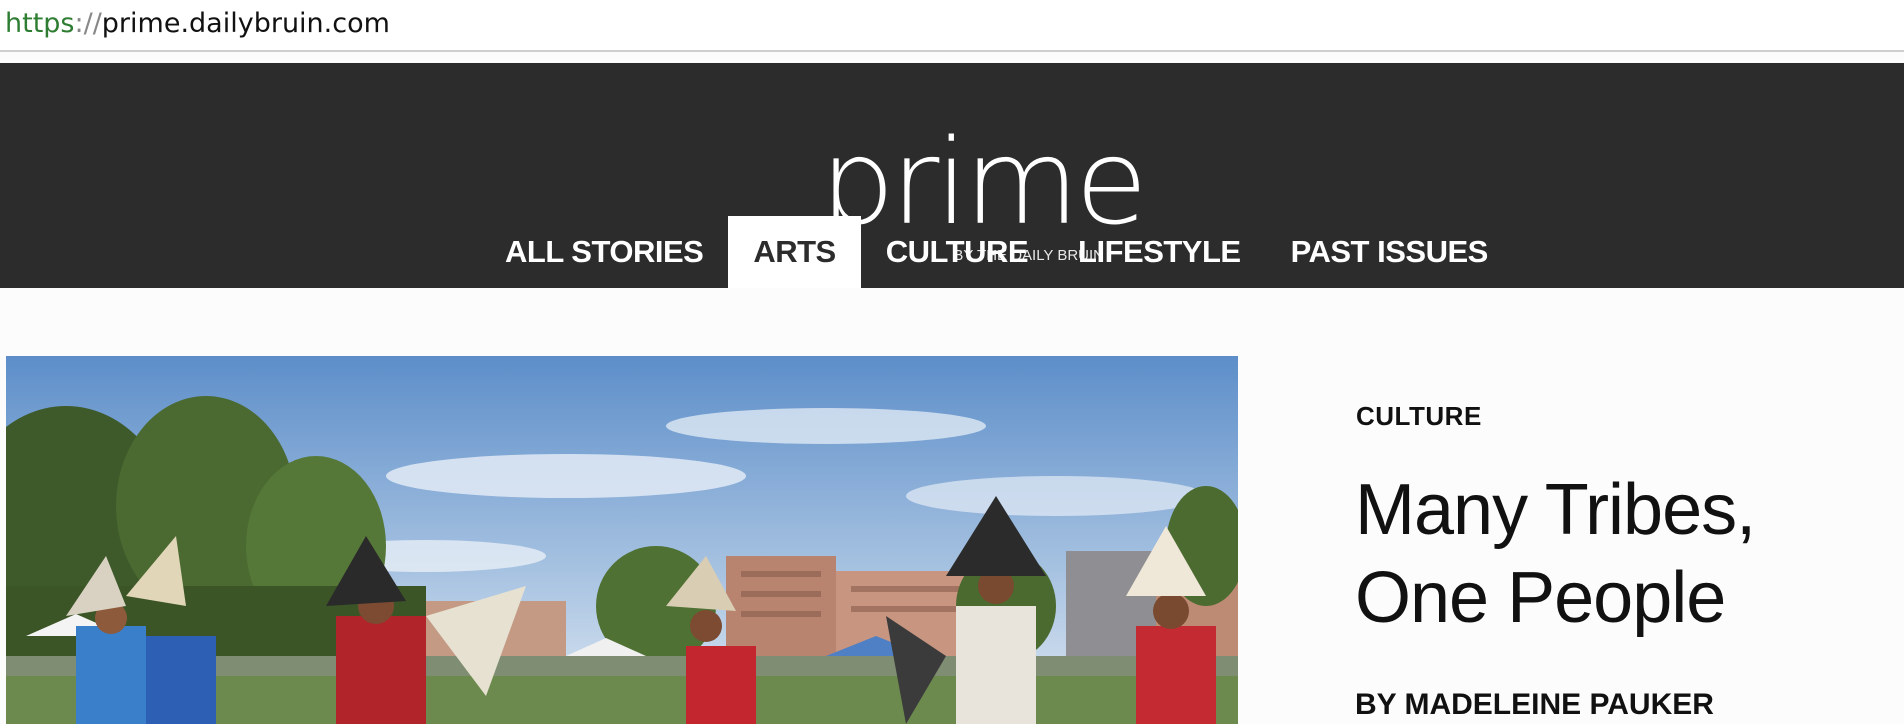  Describe the element at coordinates (1534, 704) in the screenshot. I see `story-byline: BY MADELEINE PAUKER` at that location.